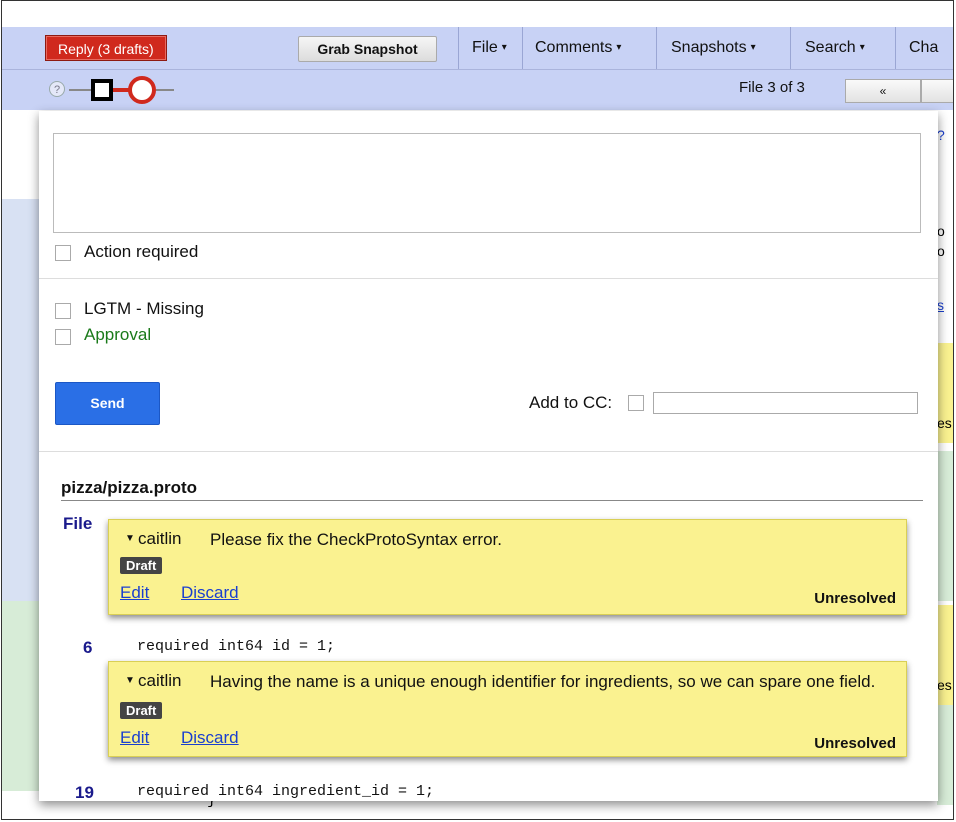  What do you see at coordinates (144, 308) in the screenshot?
I see `lgtm-label: LGTM - Missing` at bounding box center [144, 308].